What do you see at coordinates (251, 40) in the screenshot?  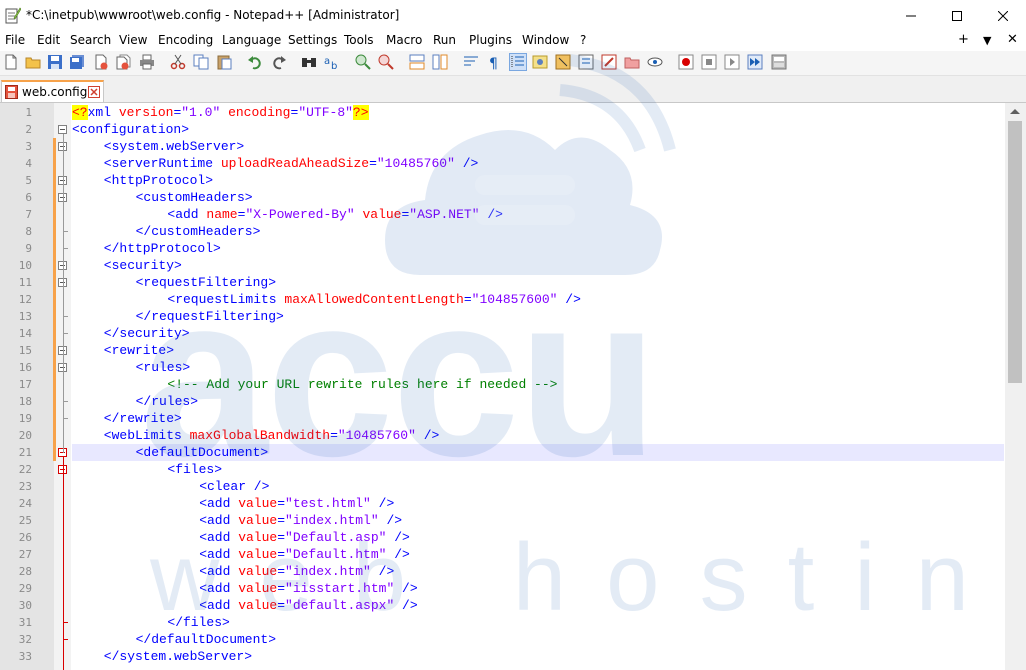 I see `menu-language: Language` at bounding box center [251, 40].